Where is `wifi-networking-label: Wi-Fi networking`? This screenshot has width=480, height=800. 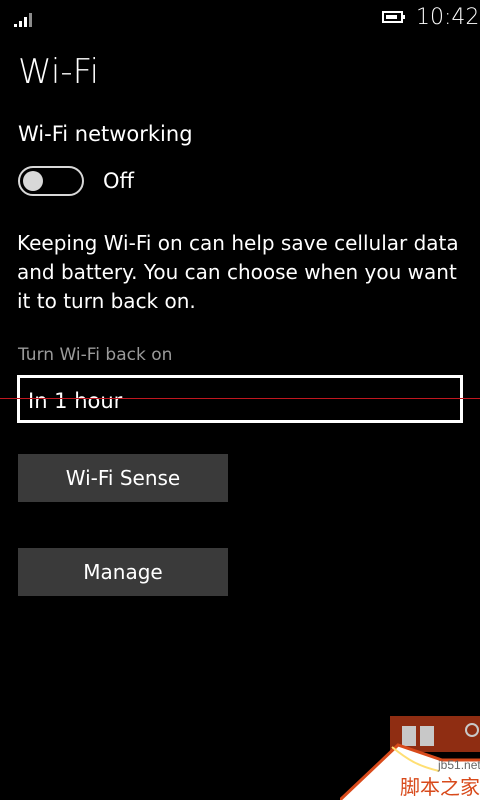
wifi-networking-label: Wi-Fi networking is located at coordinates (105, 134).